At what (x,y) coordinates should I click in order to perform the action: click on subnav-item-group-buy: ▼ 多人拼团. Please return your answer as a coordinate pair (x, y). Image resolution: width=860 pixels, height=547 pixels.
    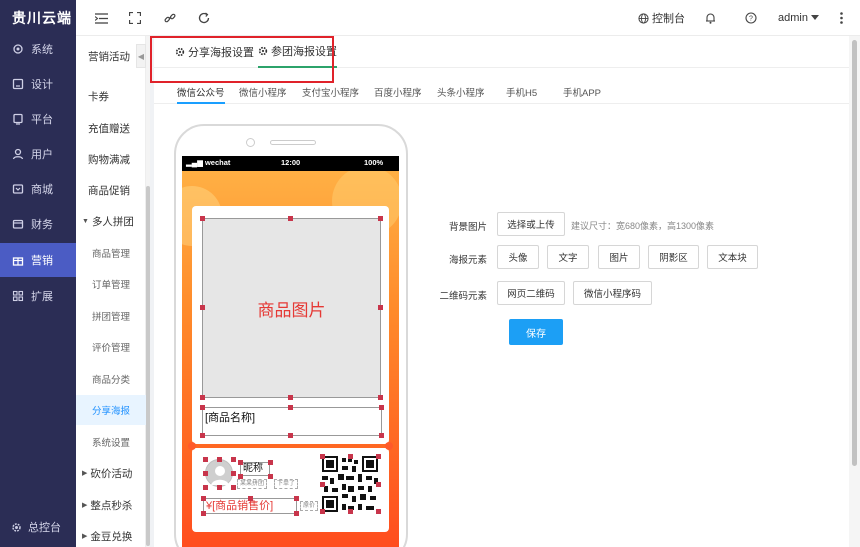
    Looking at the image, I should click on (111, 221).